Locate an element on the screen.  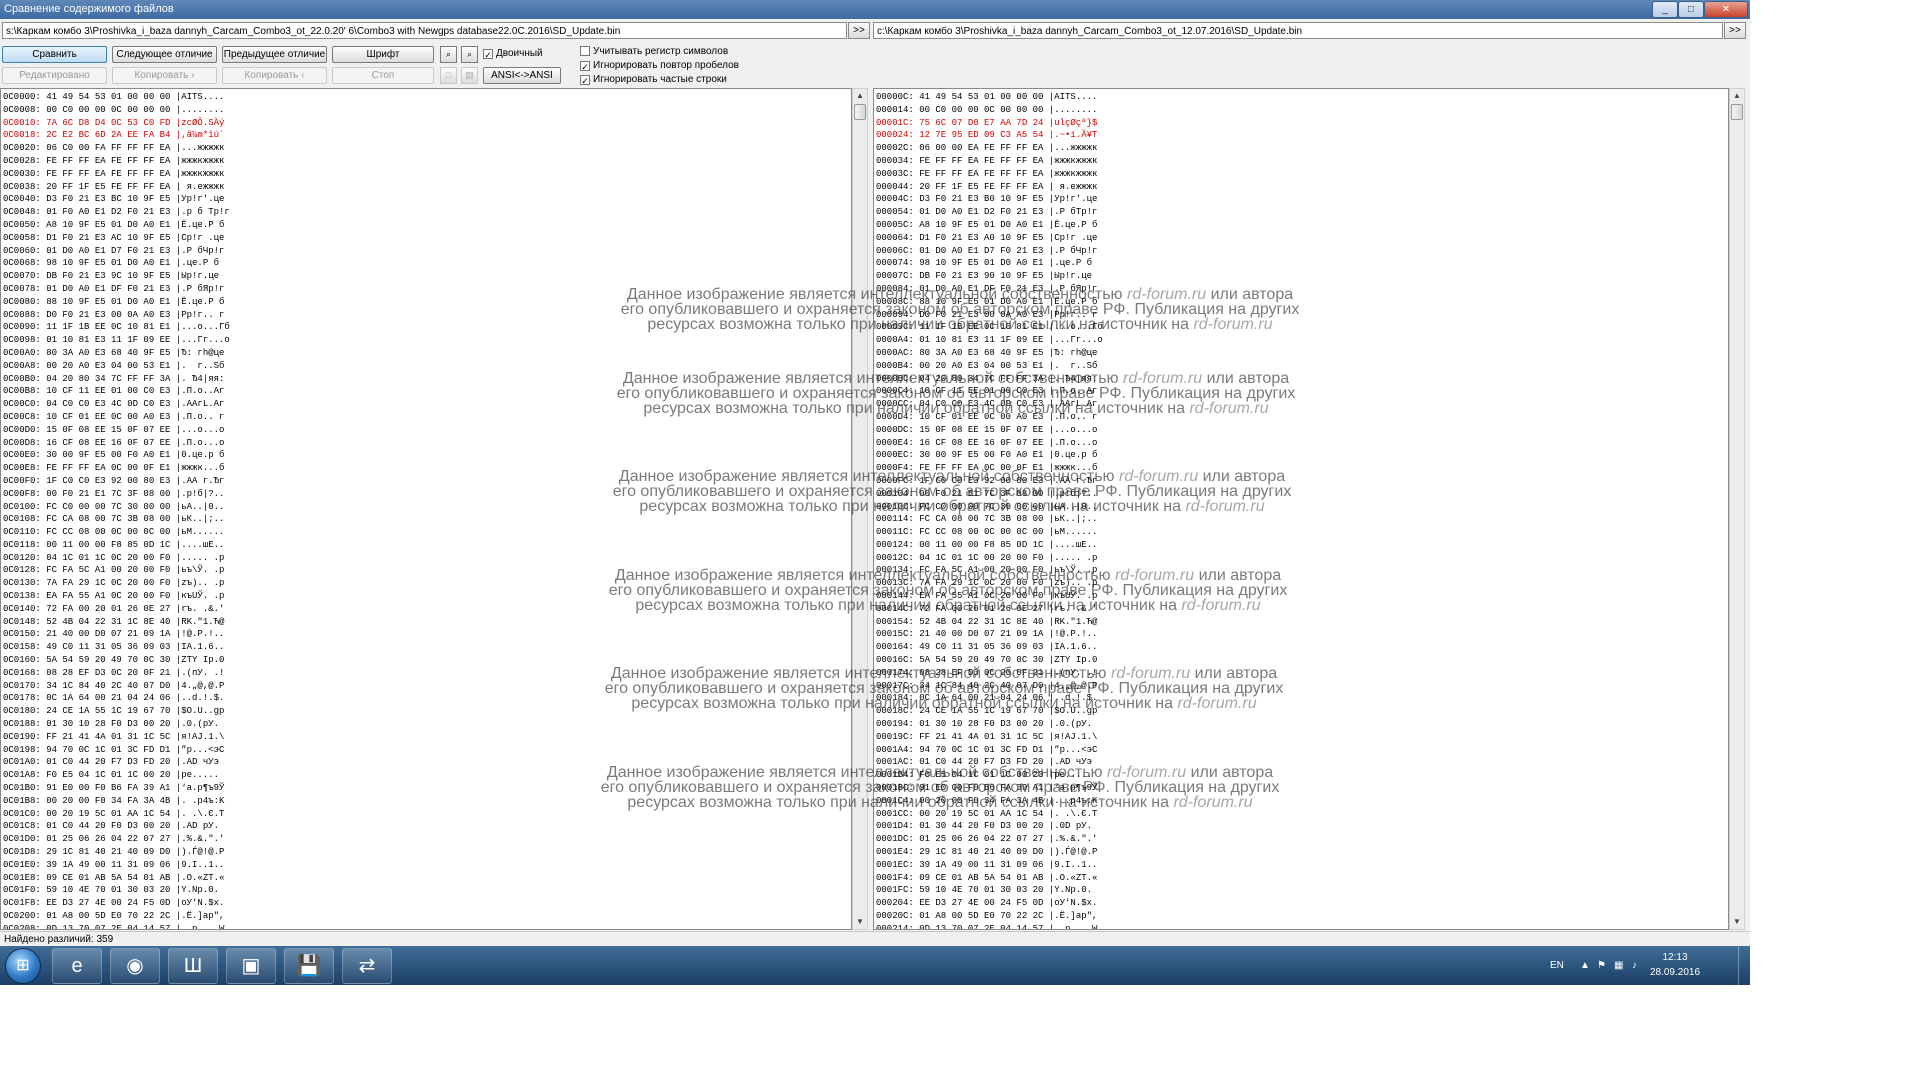
compare-task: ⇄ is located at coordinates (367, 966).